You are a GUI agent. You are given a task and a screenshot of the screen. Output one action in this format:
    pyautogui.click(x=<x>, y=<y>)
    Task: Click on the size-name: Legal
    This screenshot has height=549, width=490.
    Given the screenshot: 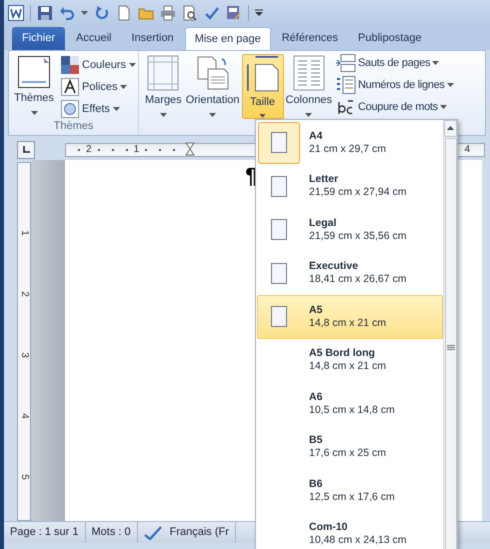 What is the action you would take?
    pyautogui.click(x=323, y=223)
    